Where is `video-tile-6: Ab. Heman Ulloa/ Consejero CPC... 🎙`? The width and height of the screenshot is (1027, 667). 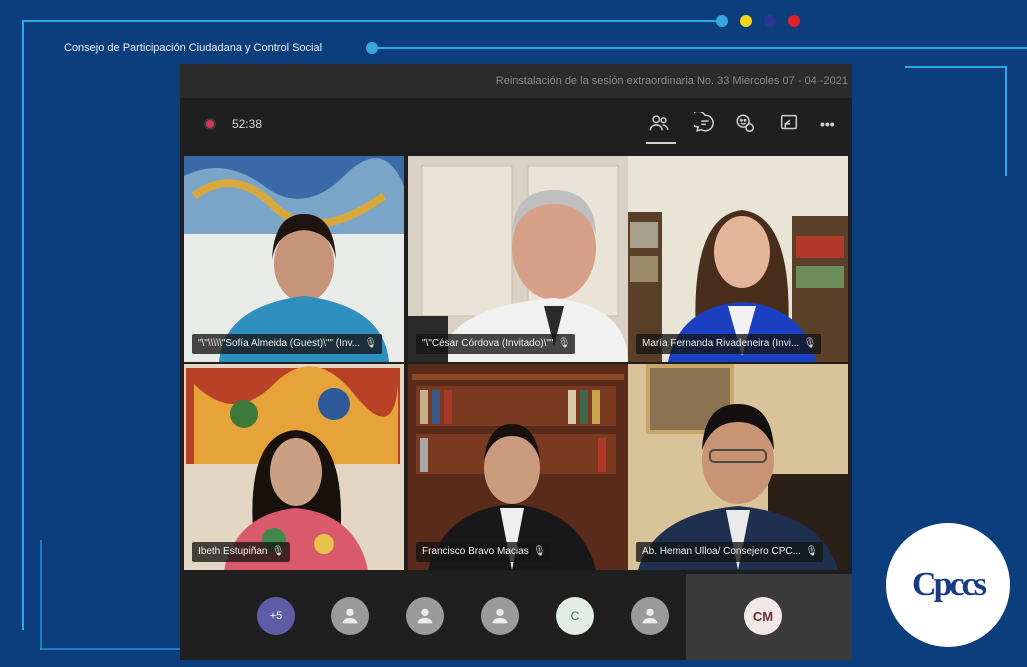
video-tile-6: Ab. Heman Ulloa/ Consejero CPC... 🎙 is located at coordinates (738, 467).